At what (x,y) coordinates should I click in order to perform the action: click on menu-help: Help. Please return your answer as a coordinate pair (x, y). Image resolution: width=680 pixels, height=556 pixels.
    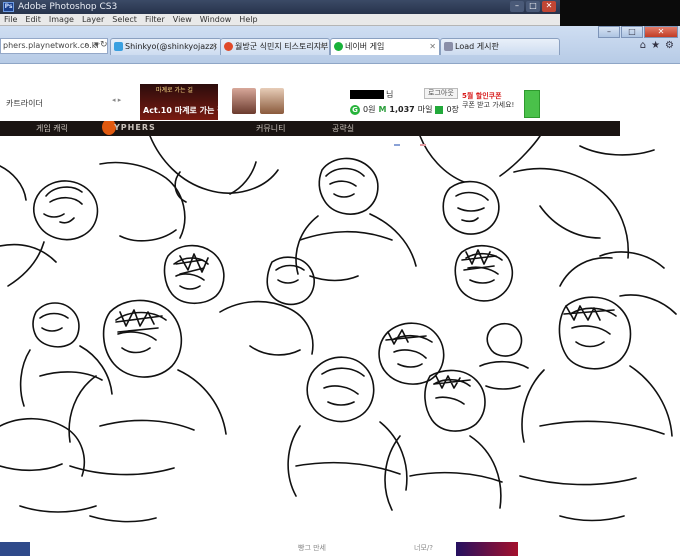
    Looking at the image, I should click on (248, 20).